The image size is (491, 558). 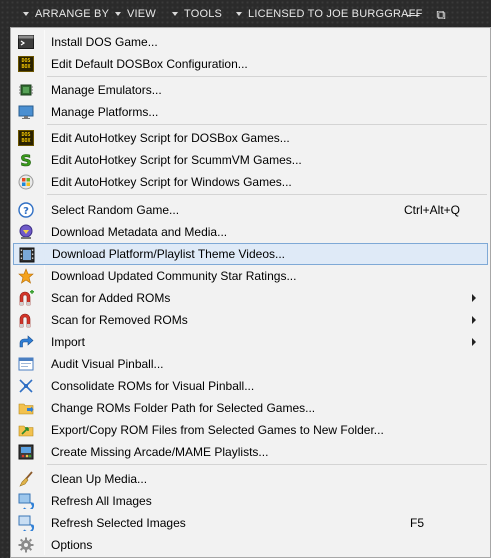 I want to click on scummvm-icon: S, so click(x=26, y=160).